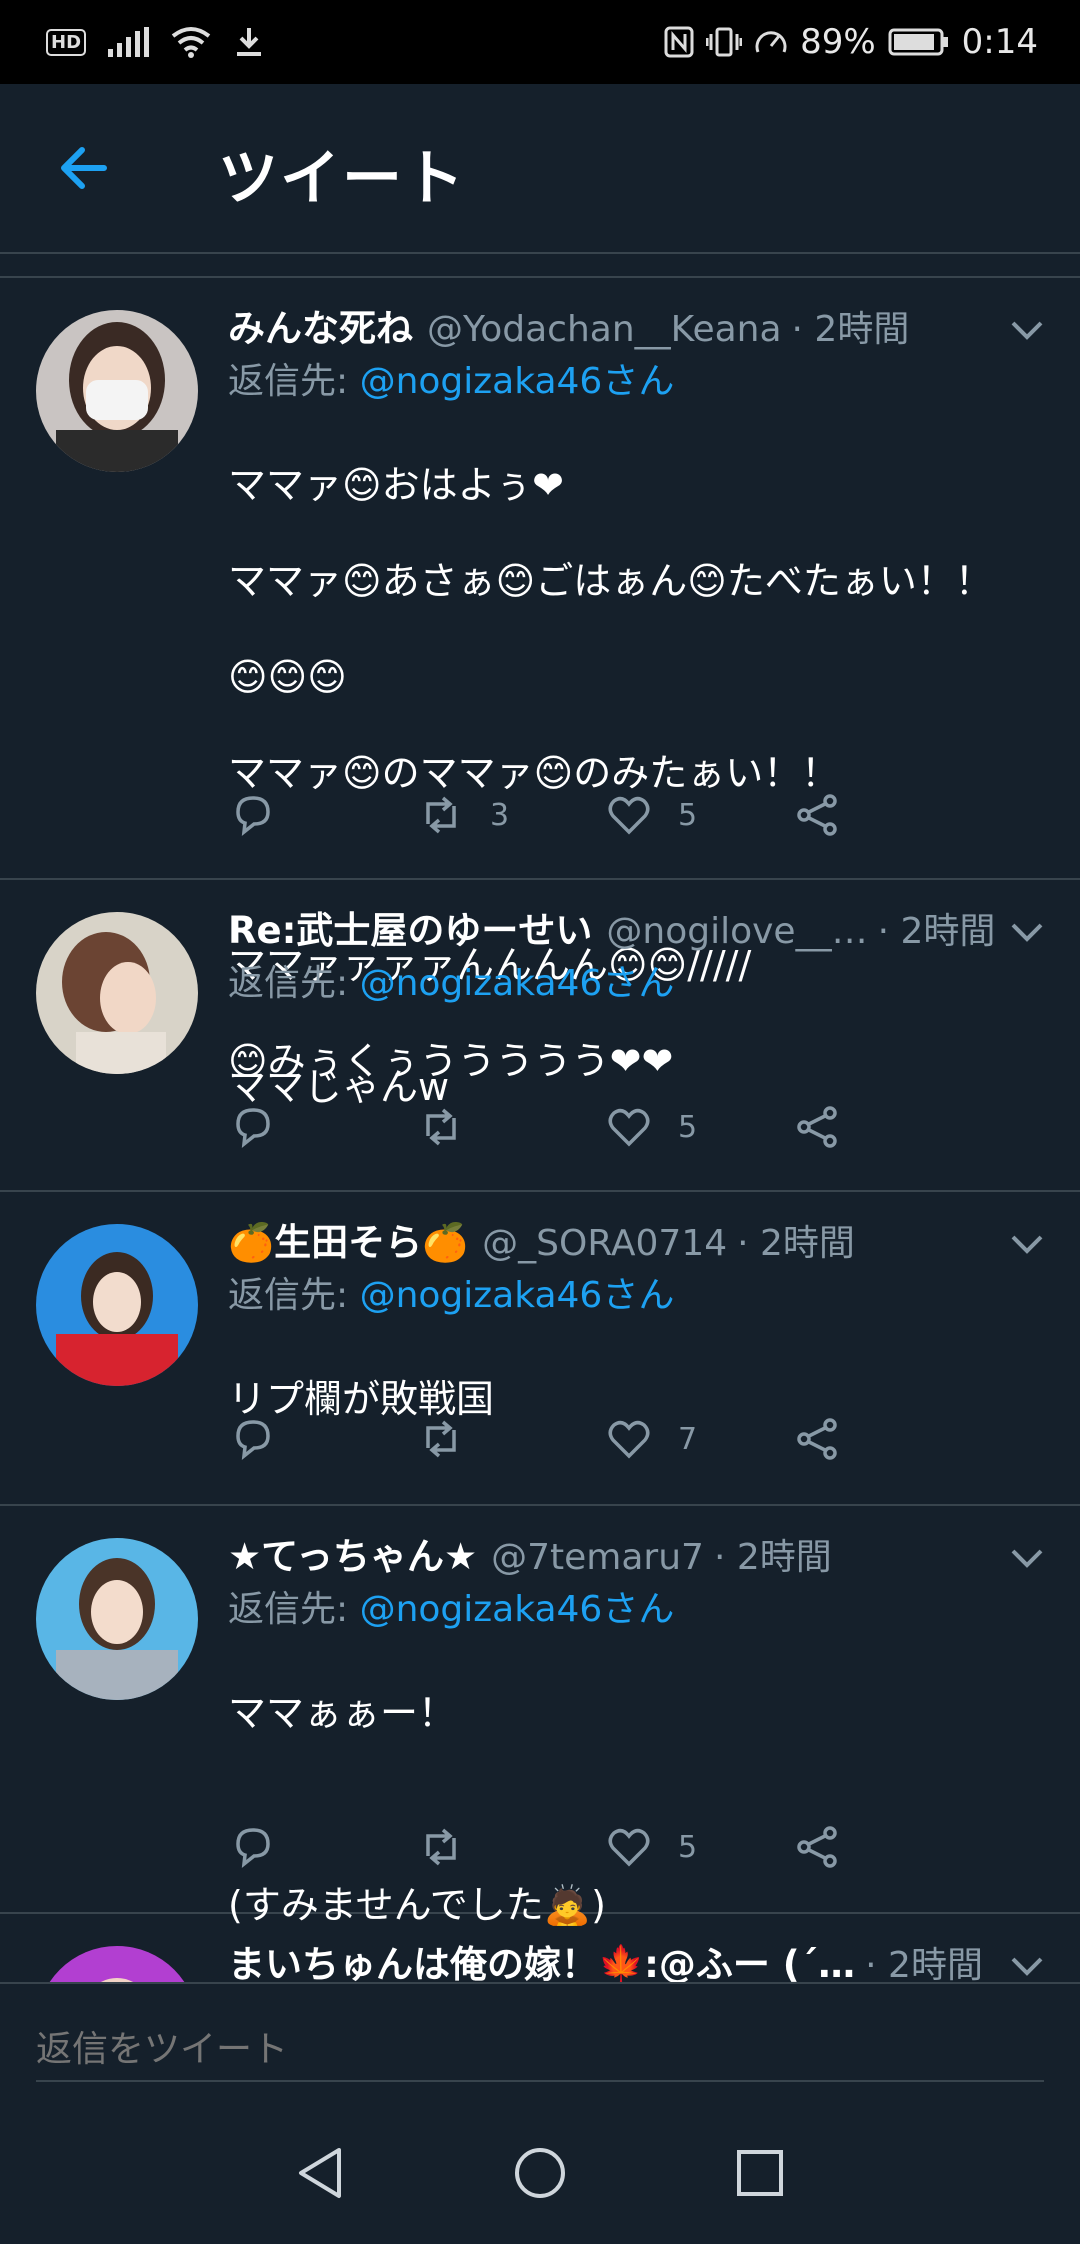 This screenshot has width=1080, height=2244. I want to click on nav-recents-button, so click(760, 2173).